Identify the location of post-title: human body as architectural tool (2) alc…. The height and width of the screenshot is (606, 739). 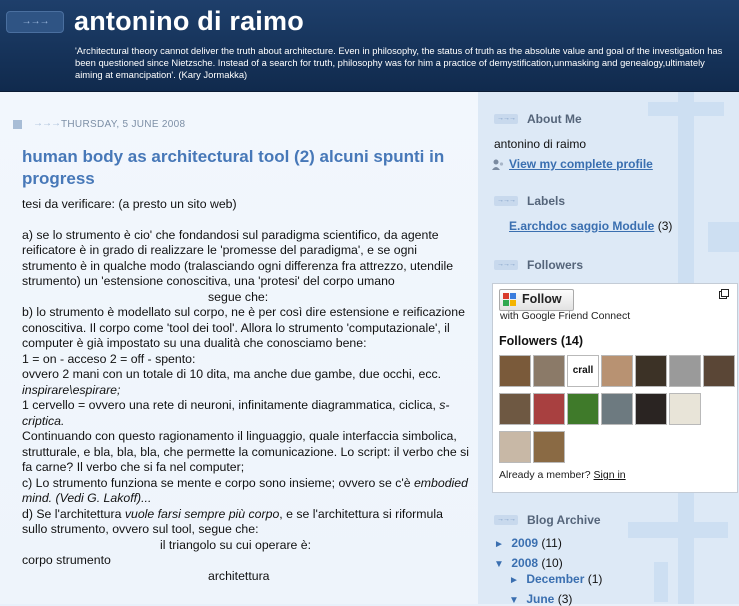
(242, 168).